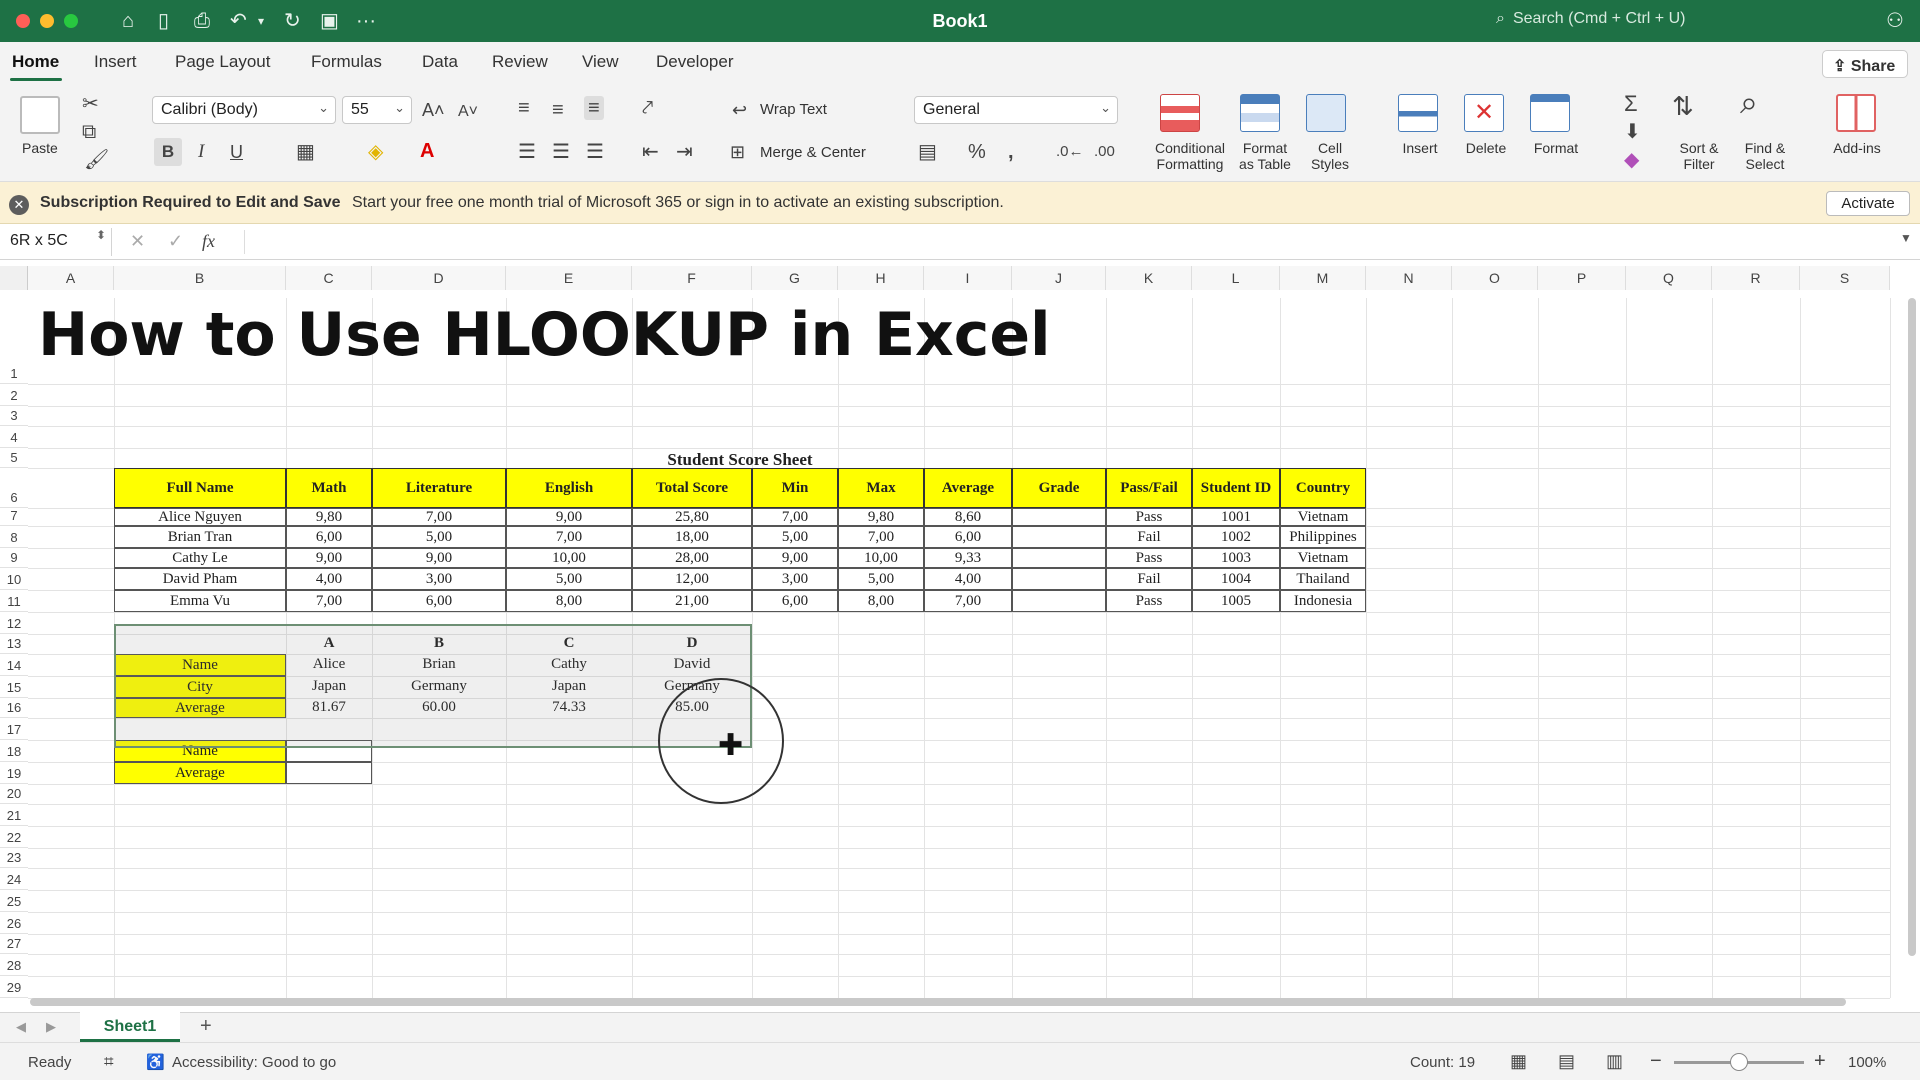 The width and height of the screenshot is (1920, 1080). I want to click on table-data-cell: Thailand, so click(1323, 579).